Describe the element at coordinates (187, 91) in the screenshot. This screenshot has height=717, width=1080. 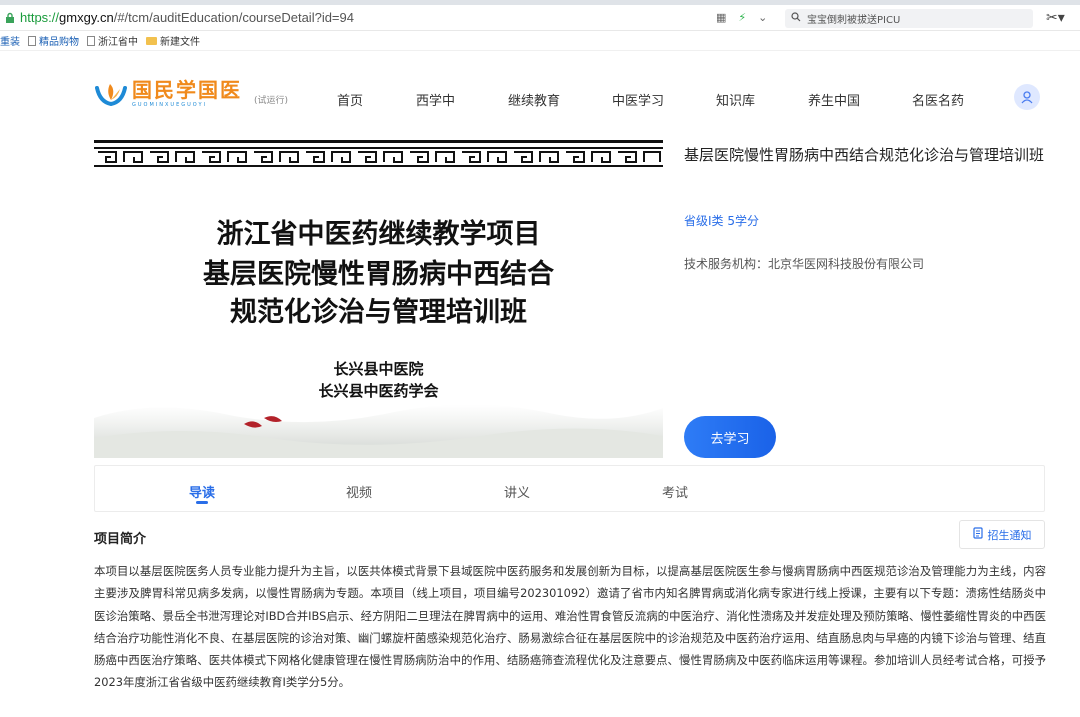
I see `logo-text: 国民学国医` at that location.